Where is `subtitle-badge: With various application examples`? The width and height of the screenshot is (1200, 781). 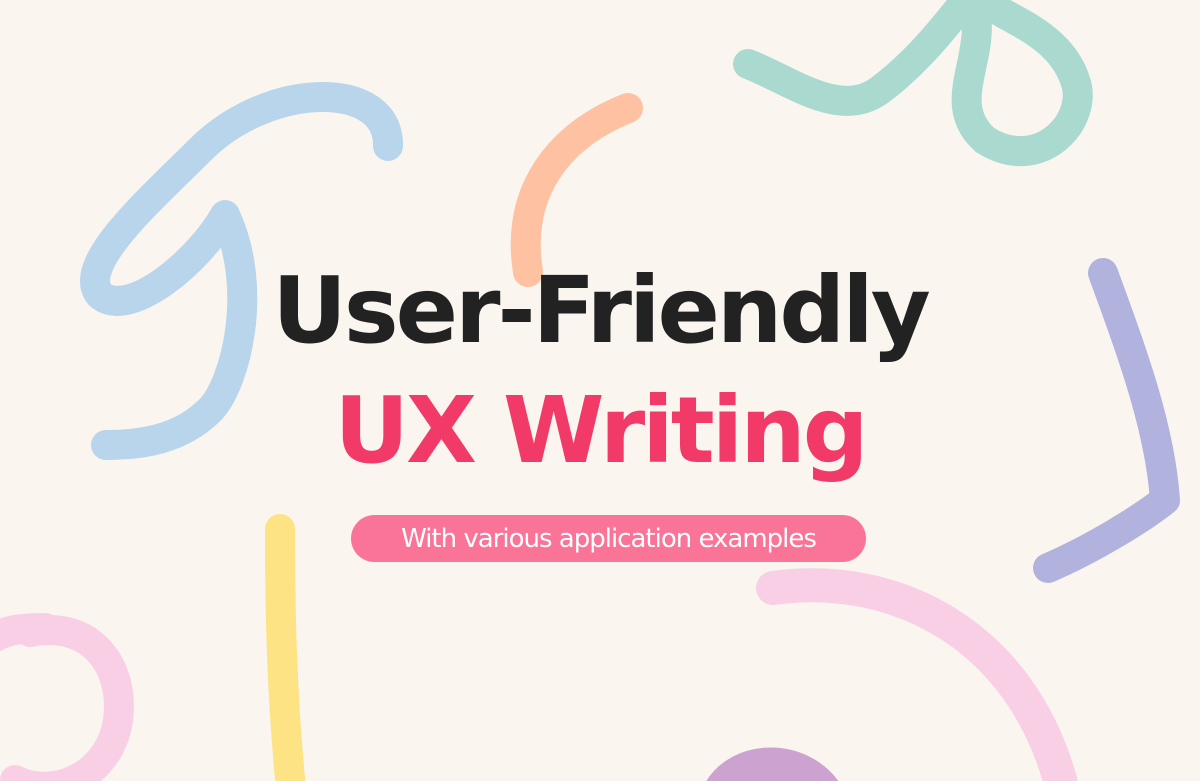 subtitle-badge: With various application examples is located at coordinates (608, 538).